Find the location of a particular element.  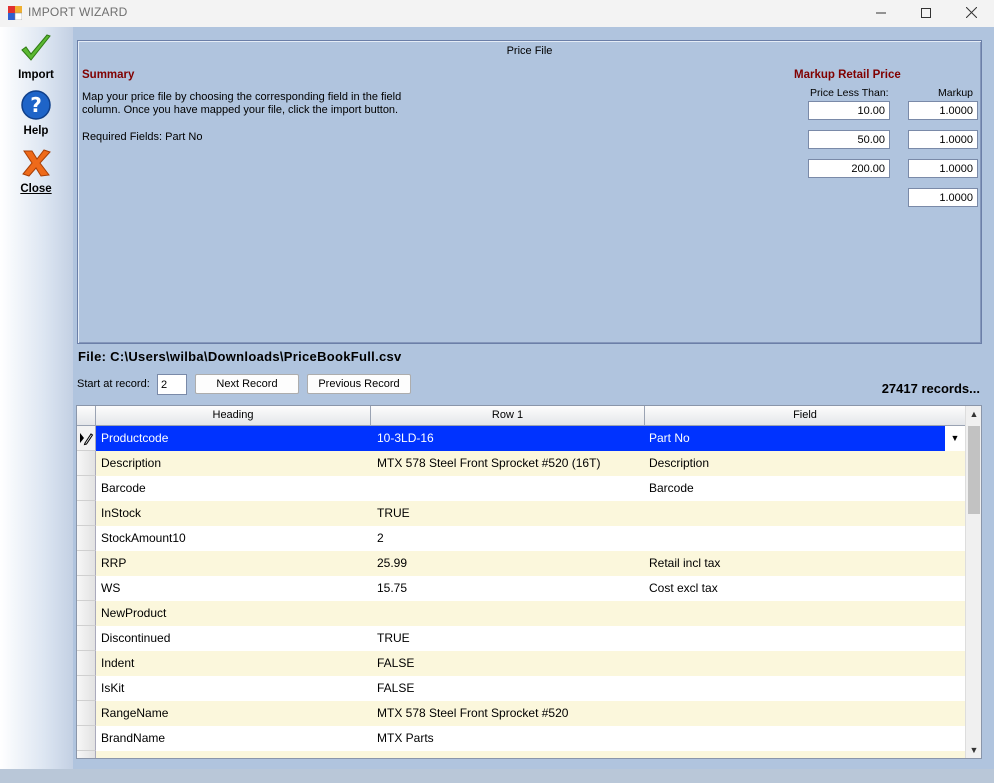

cell-heading: StockAmount10 is located at coordinates (143, 538).